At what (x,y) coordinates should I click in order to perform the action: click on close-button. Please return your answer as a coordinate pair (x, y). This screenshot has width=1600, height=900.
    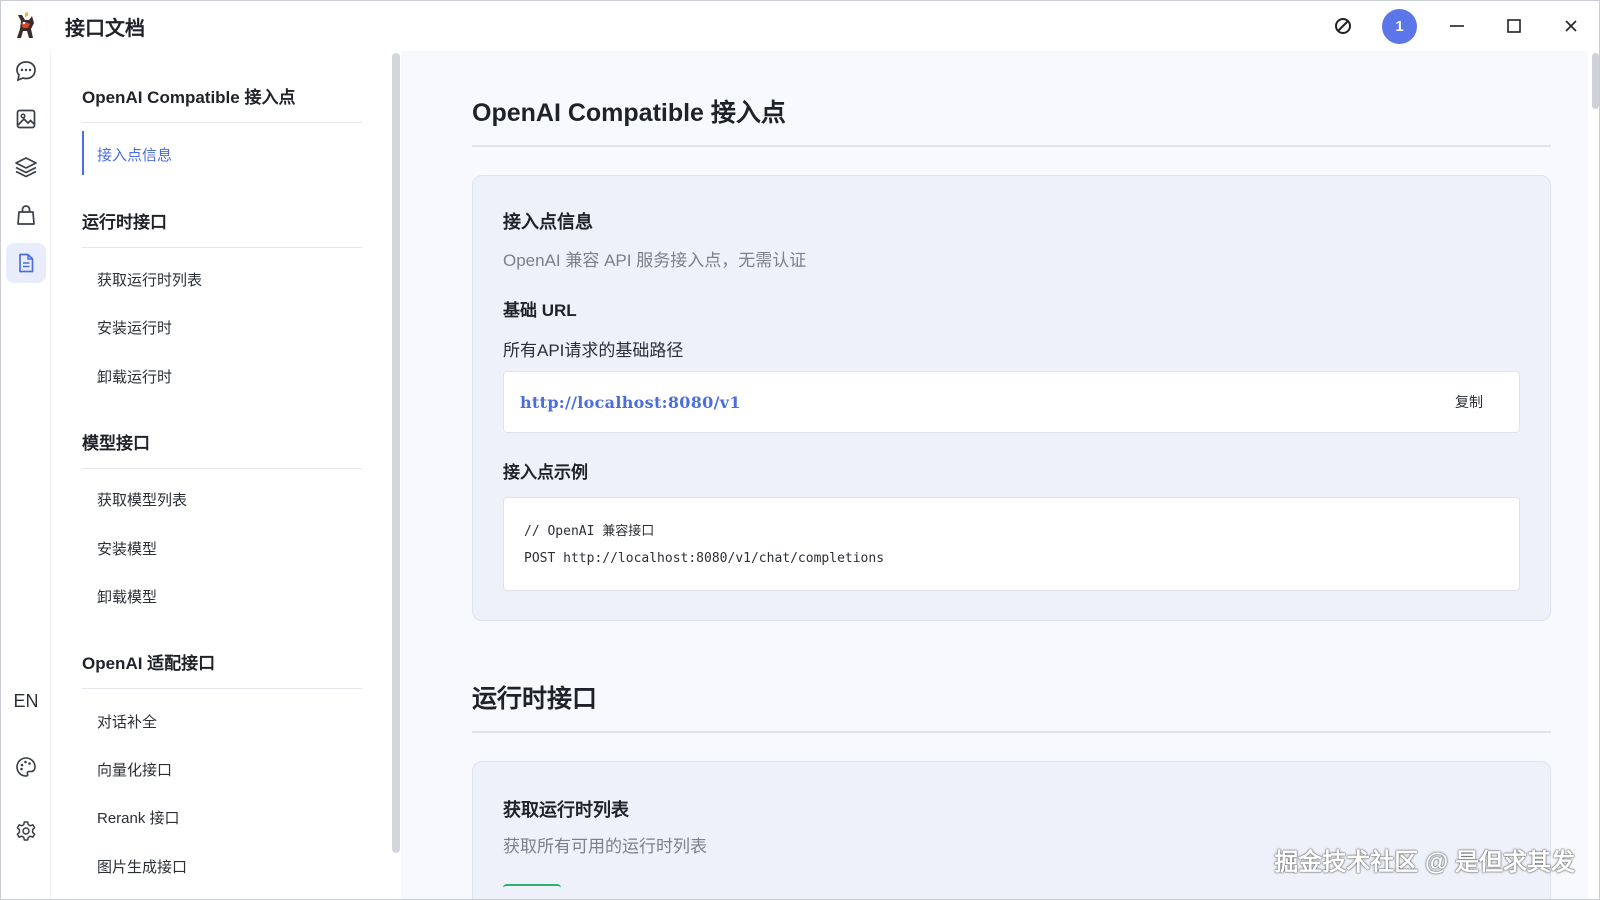
    Looking at the image, I should click on (1570, 26).